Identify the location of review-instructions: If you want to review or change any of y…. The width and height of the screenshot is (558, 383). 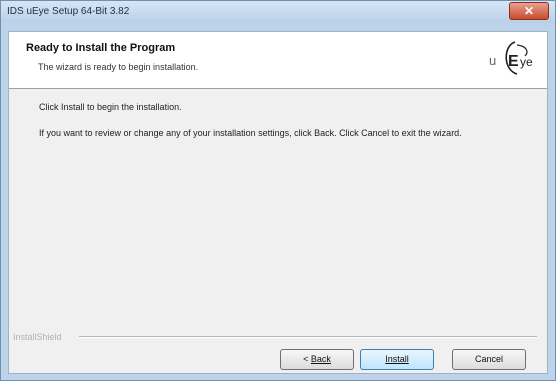
(250, 133).